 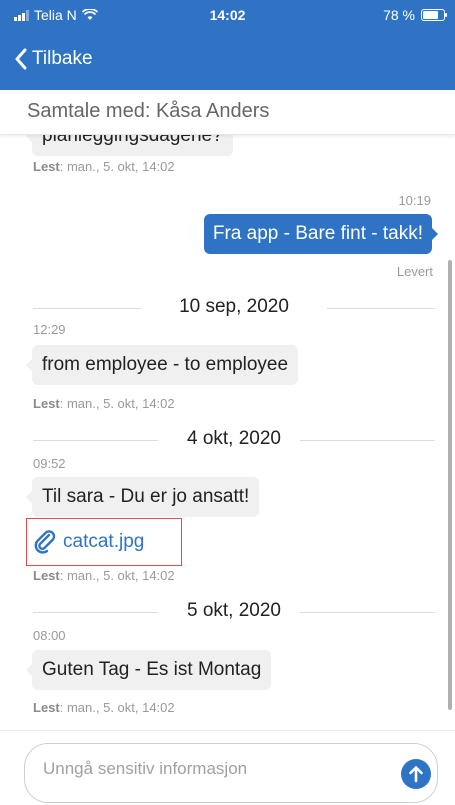 What do you see at coordinates (152, 669) in the screenshot?
I see `message-text: Guten Tag - Es ist Montag` at bounding box center [152, 669].